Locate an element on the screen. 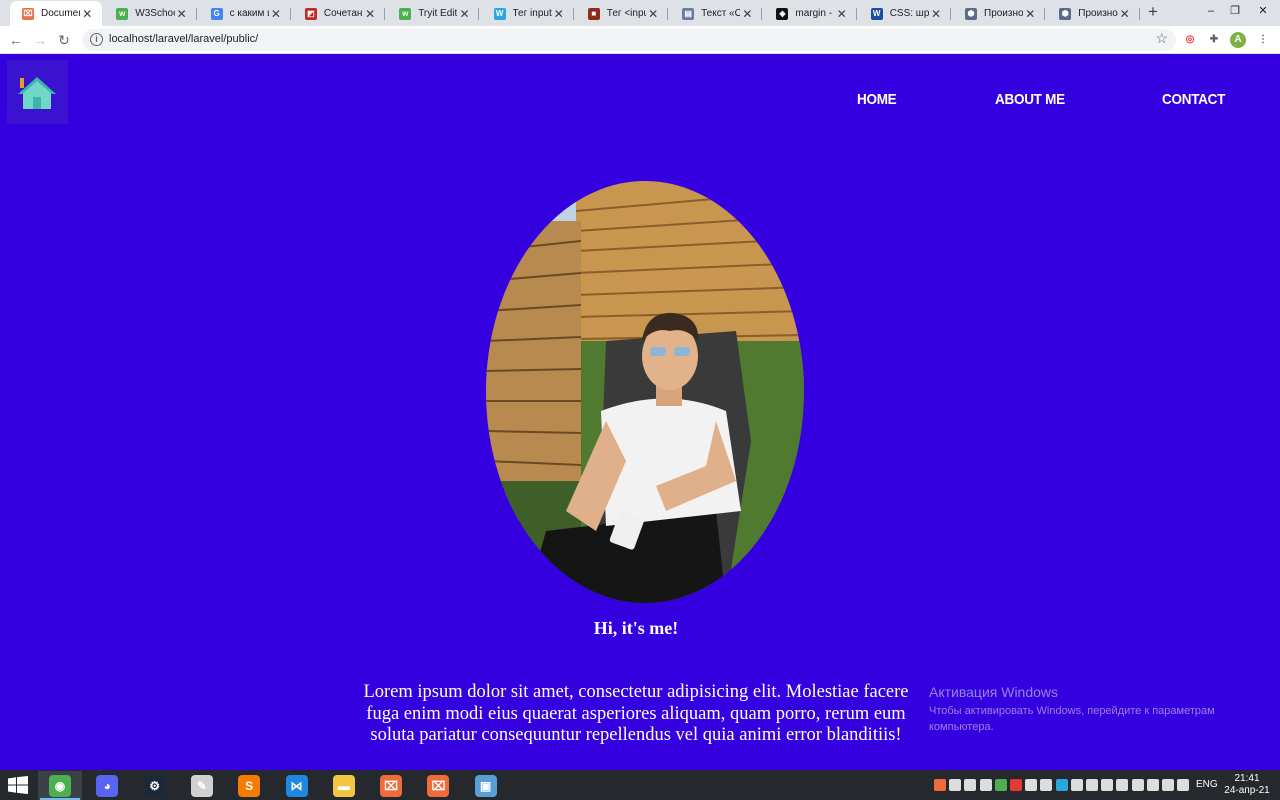 The width and height of the screenshot is (1280, 800). greeting-heading: Hi, it's me! is located at coordinates (636, 628).